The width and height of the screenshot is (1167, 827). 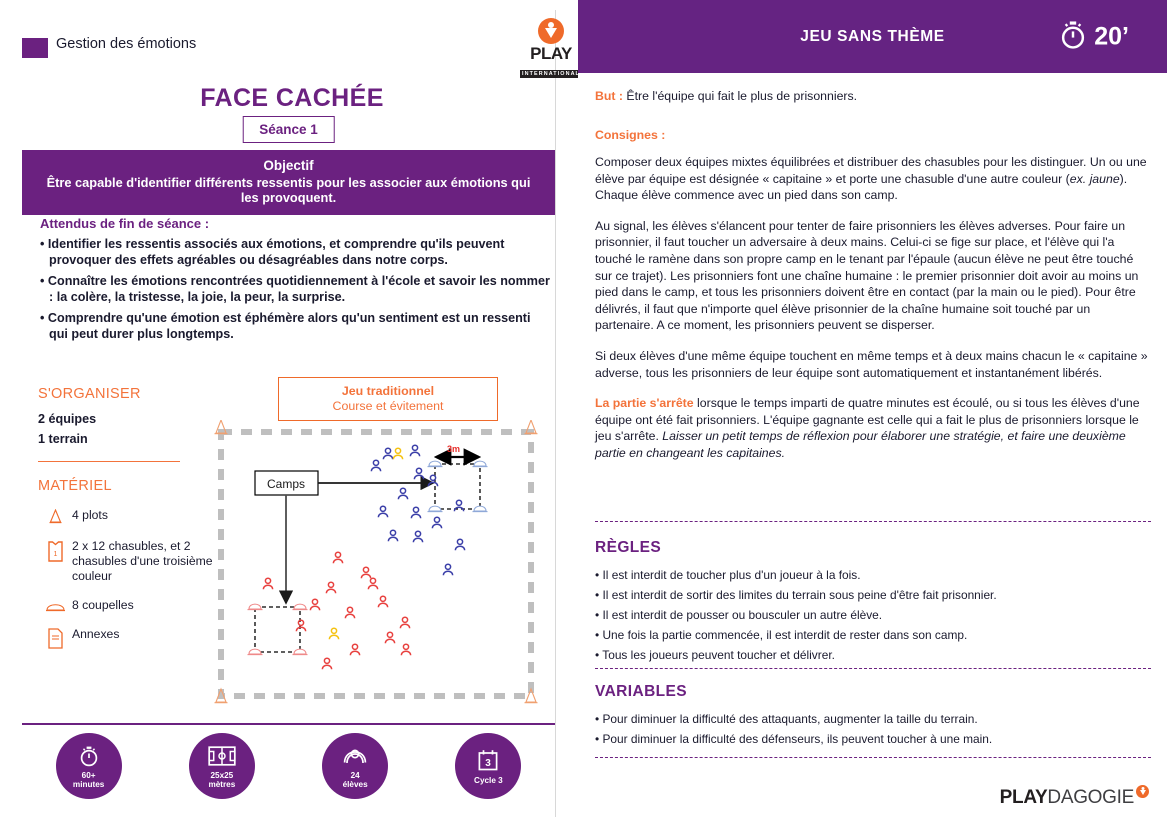 I want to click on badge-cycle: 3 Cycle 3, so click(x=488, y=766).